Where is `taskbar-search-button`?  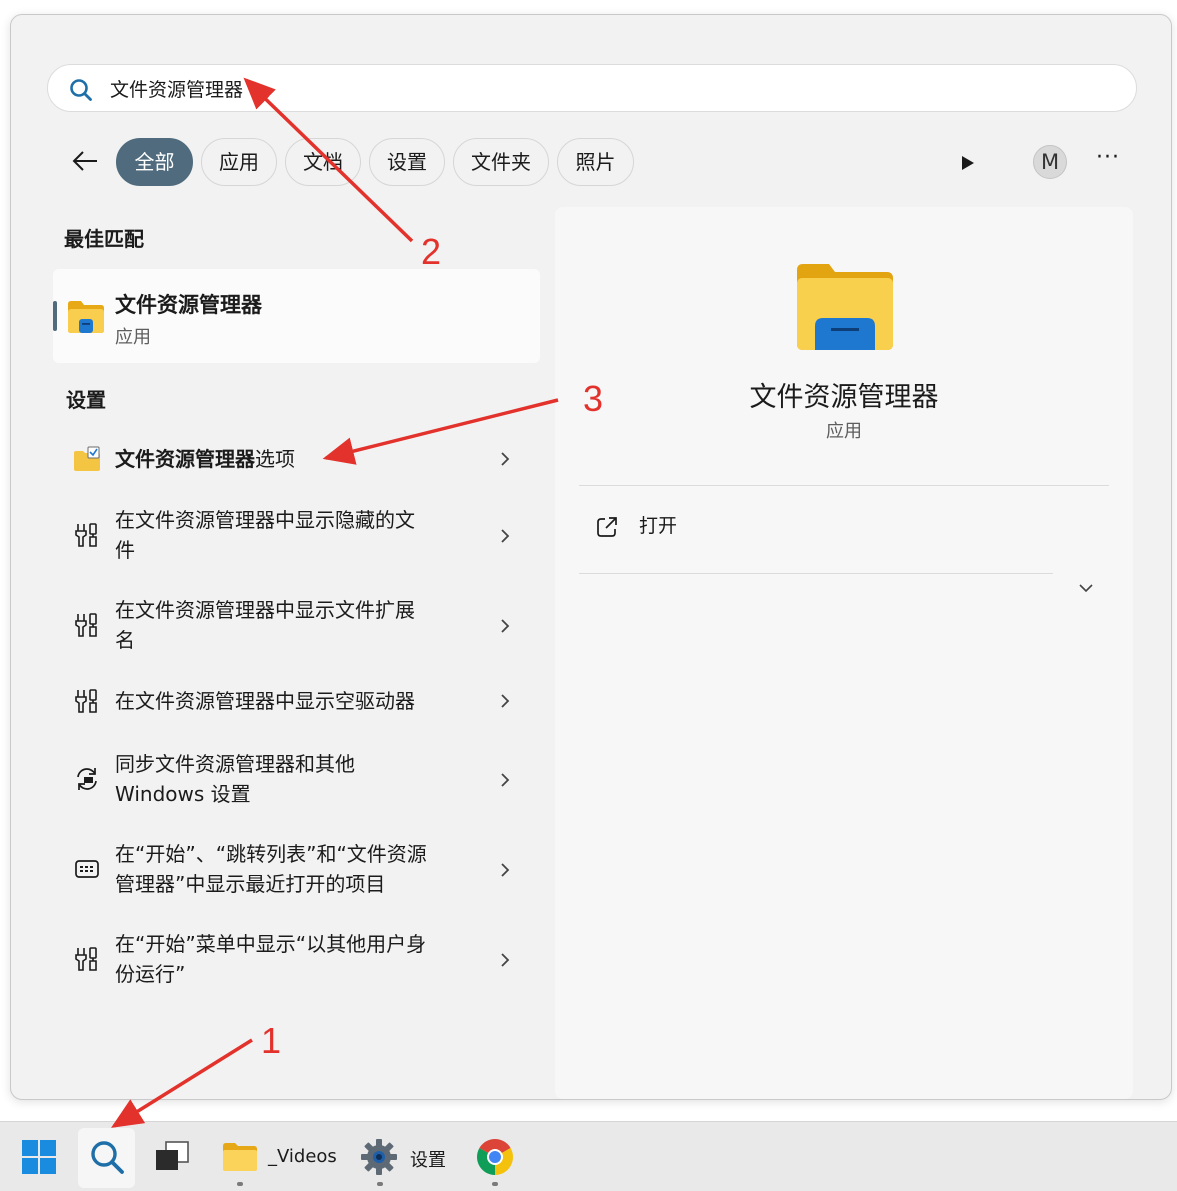 taskbar-search-button is located at coordinates (106, 1158).